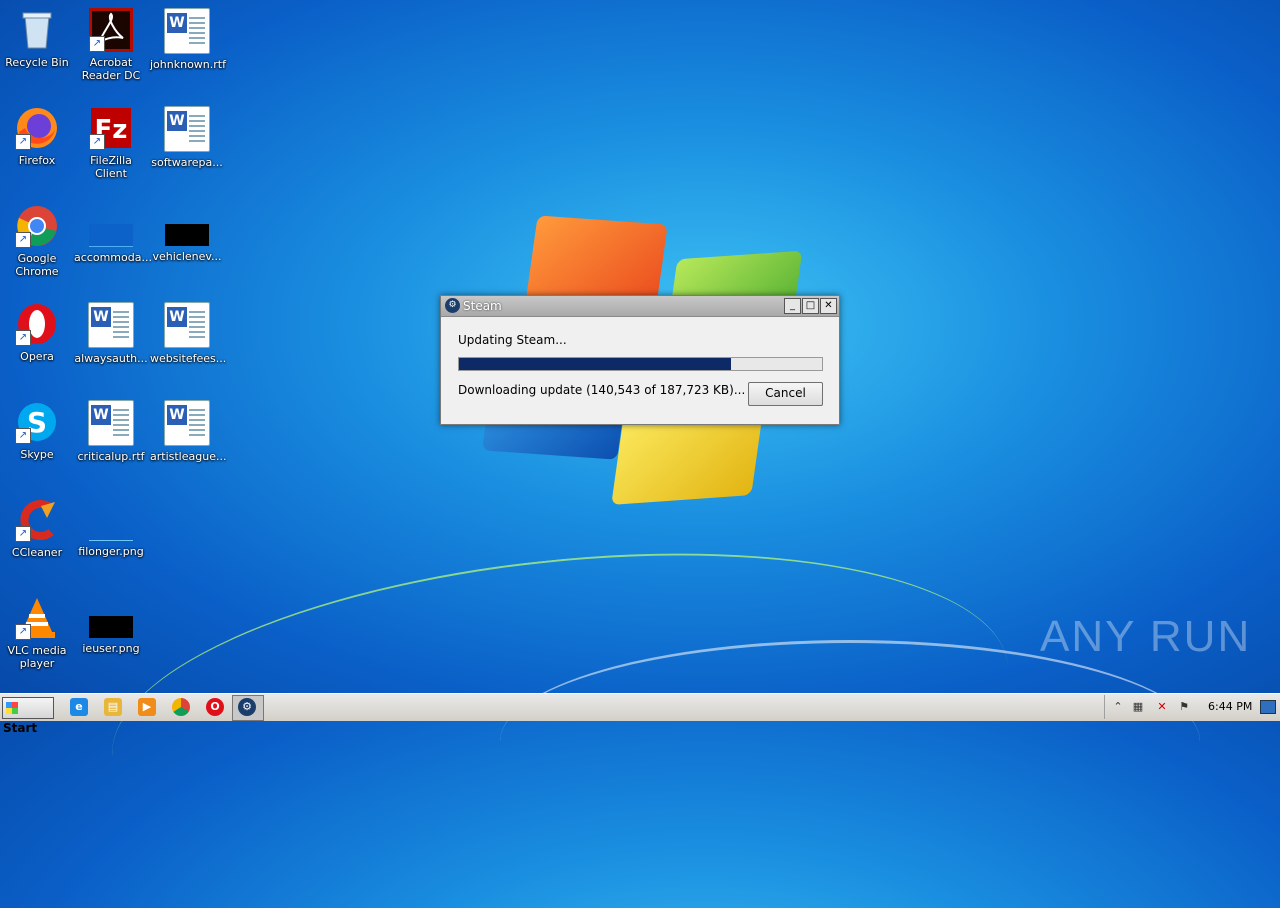 The width and height of the screenshot is (1280, 908). Describe the element at coordinates (188, 64) in the screenshot. I see `desktop-icon-label: johnknown.rtf` at that location.